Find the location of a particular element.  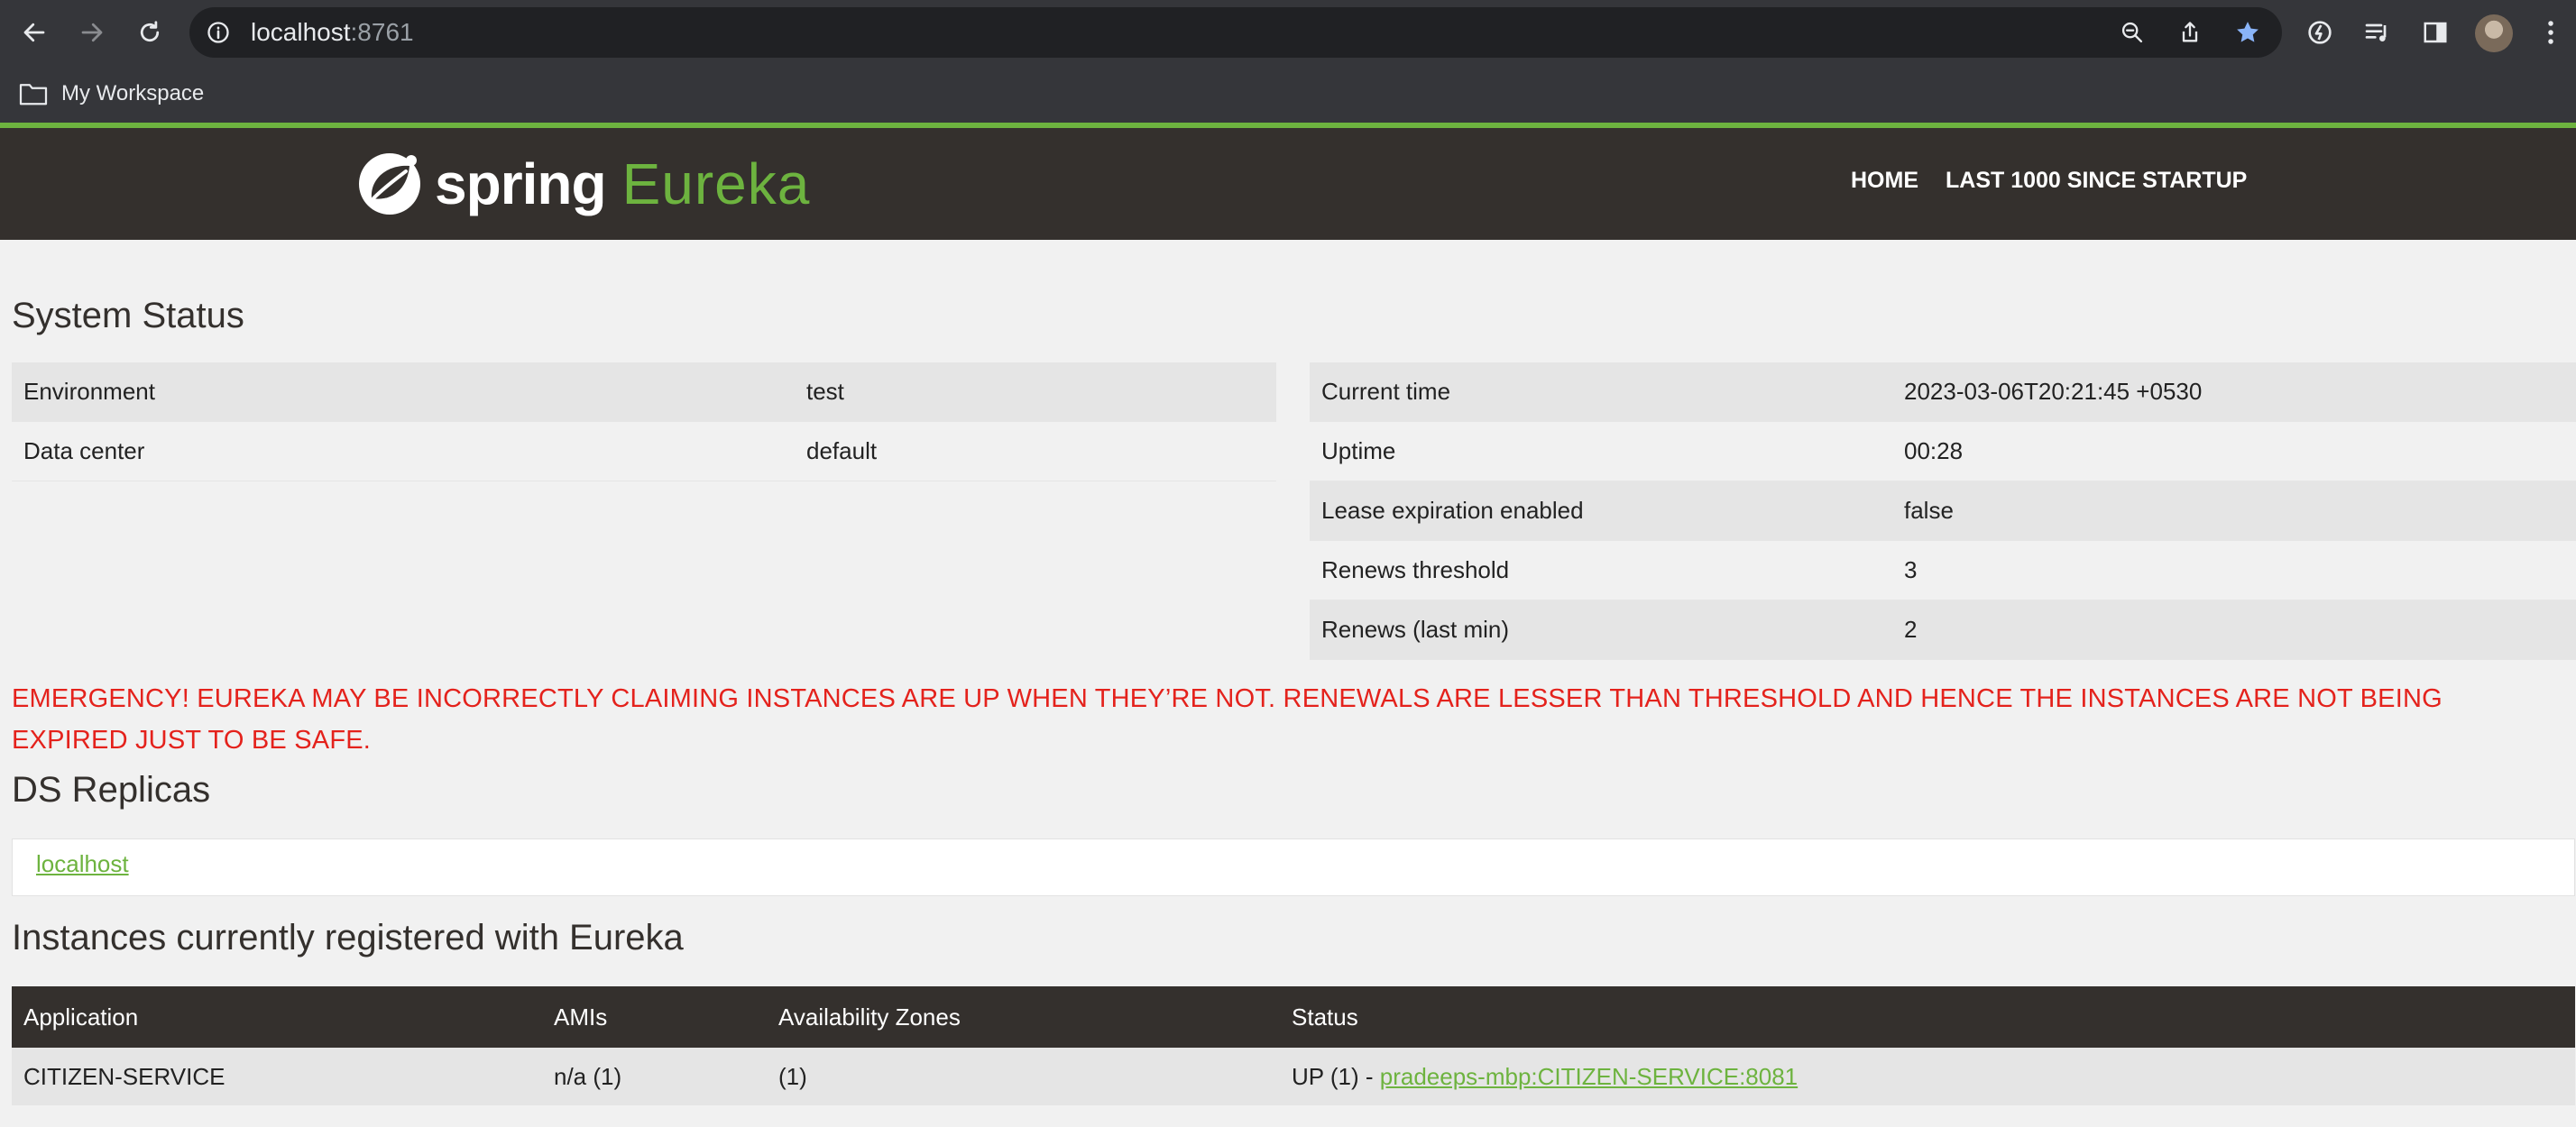

ds-replicas-title: DS Replicas is located at coordinates (112, 790).